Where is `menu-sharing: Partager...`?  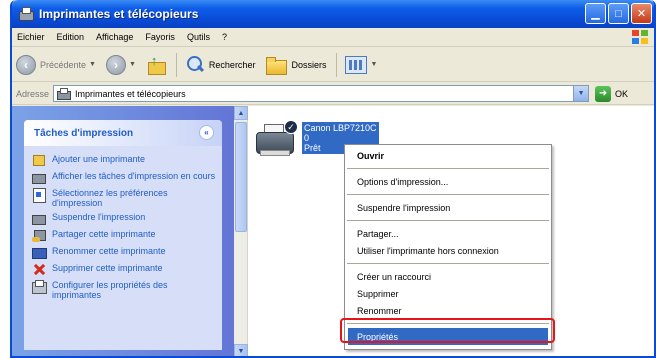
menu-sharing: Partager... is located at coordinates (448, 233).